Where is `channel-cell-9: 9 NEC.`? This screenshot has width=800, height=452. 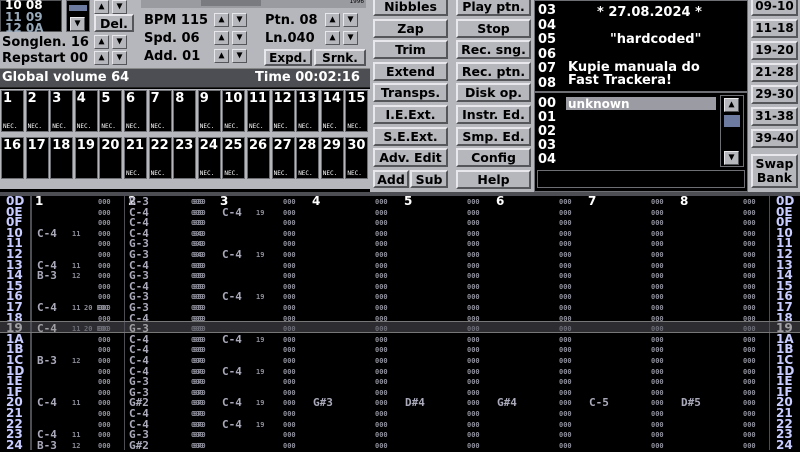 channel-cell-9: 9 NEC. is located at coordinates (209, 111).